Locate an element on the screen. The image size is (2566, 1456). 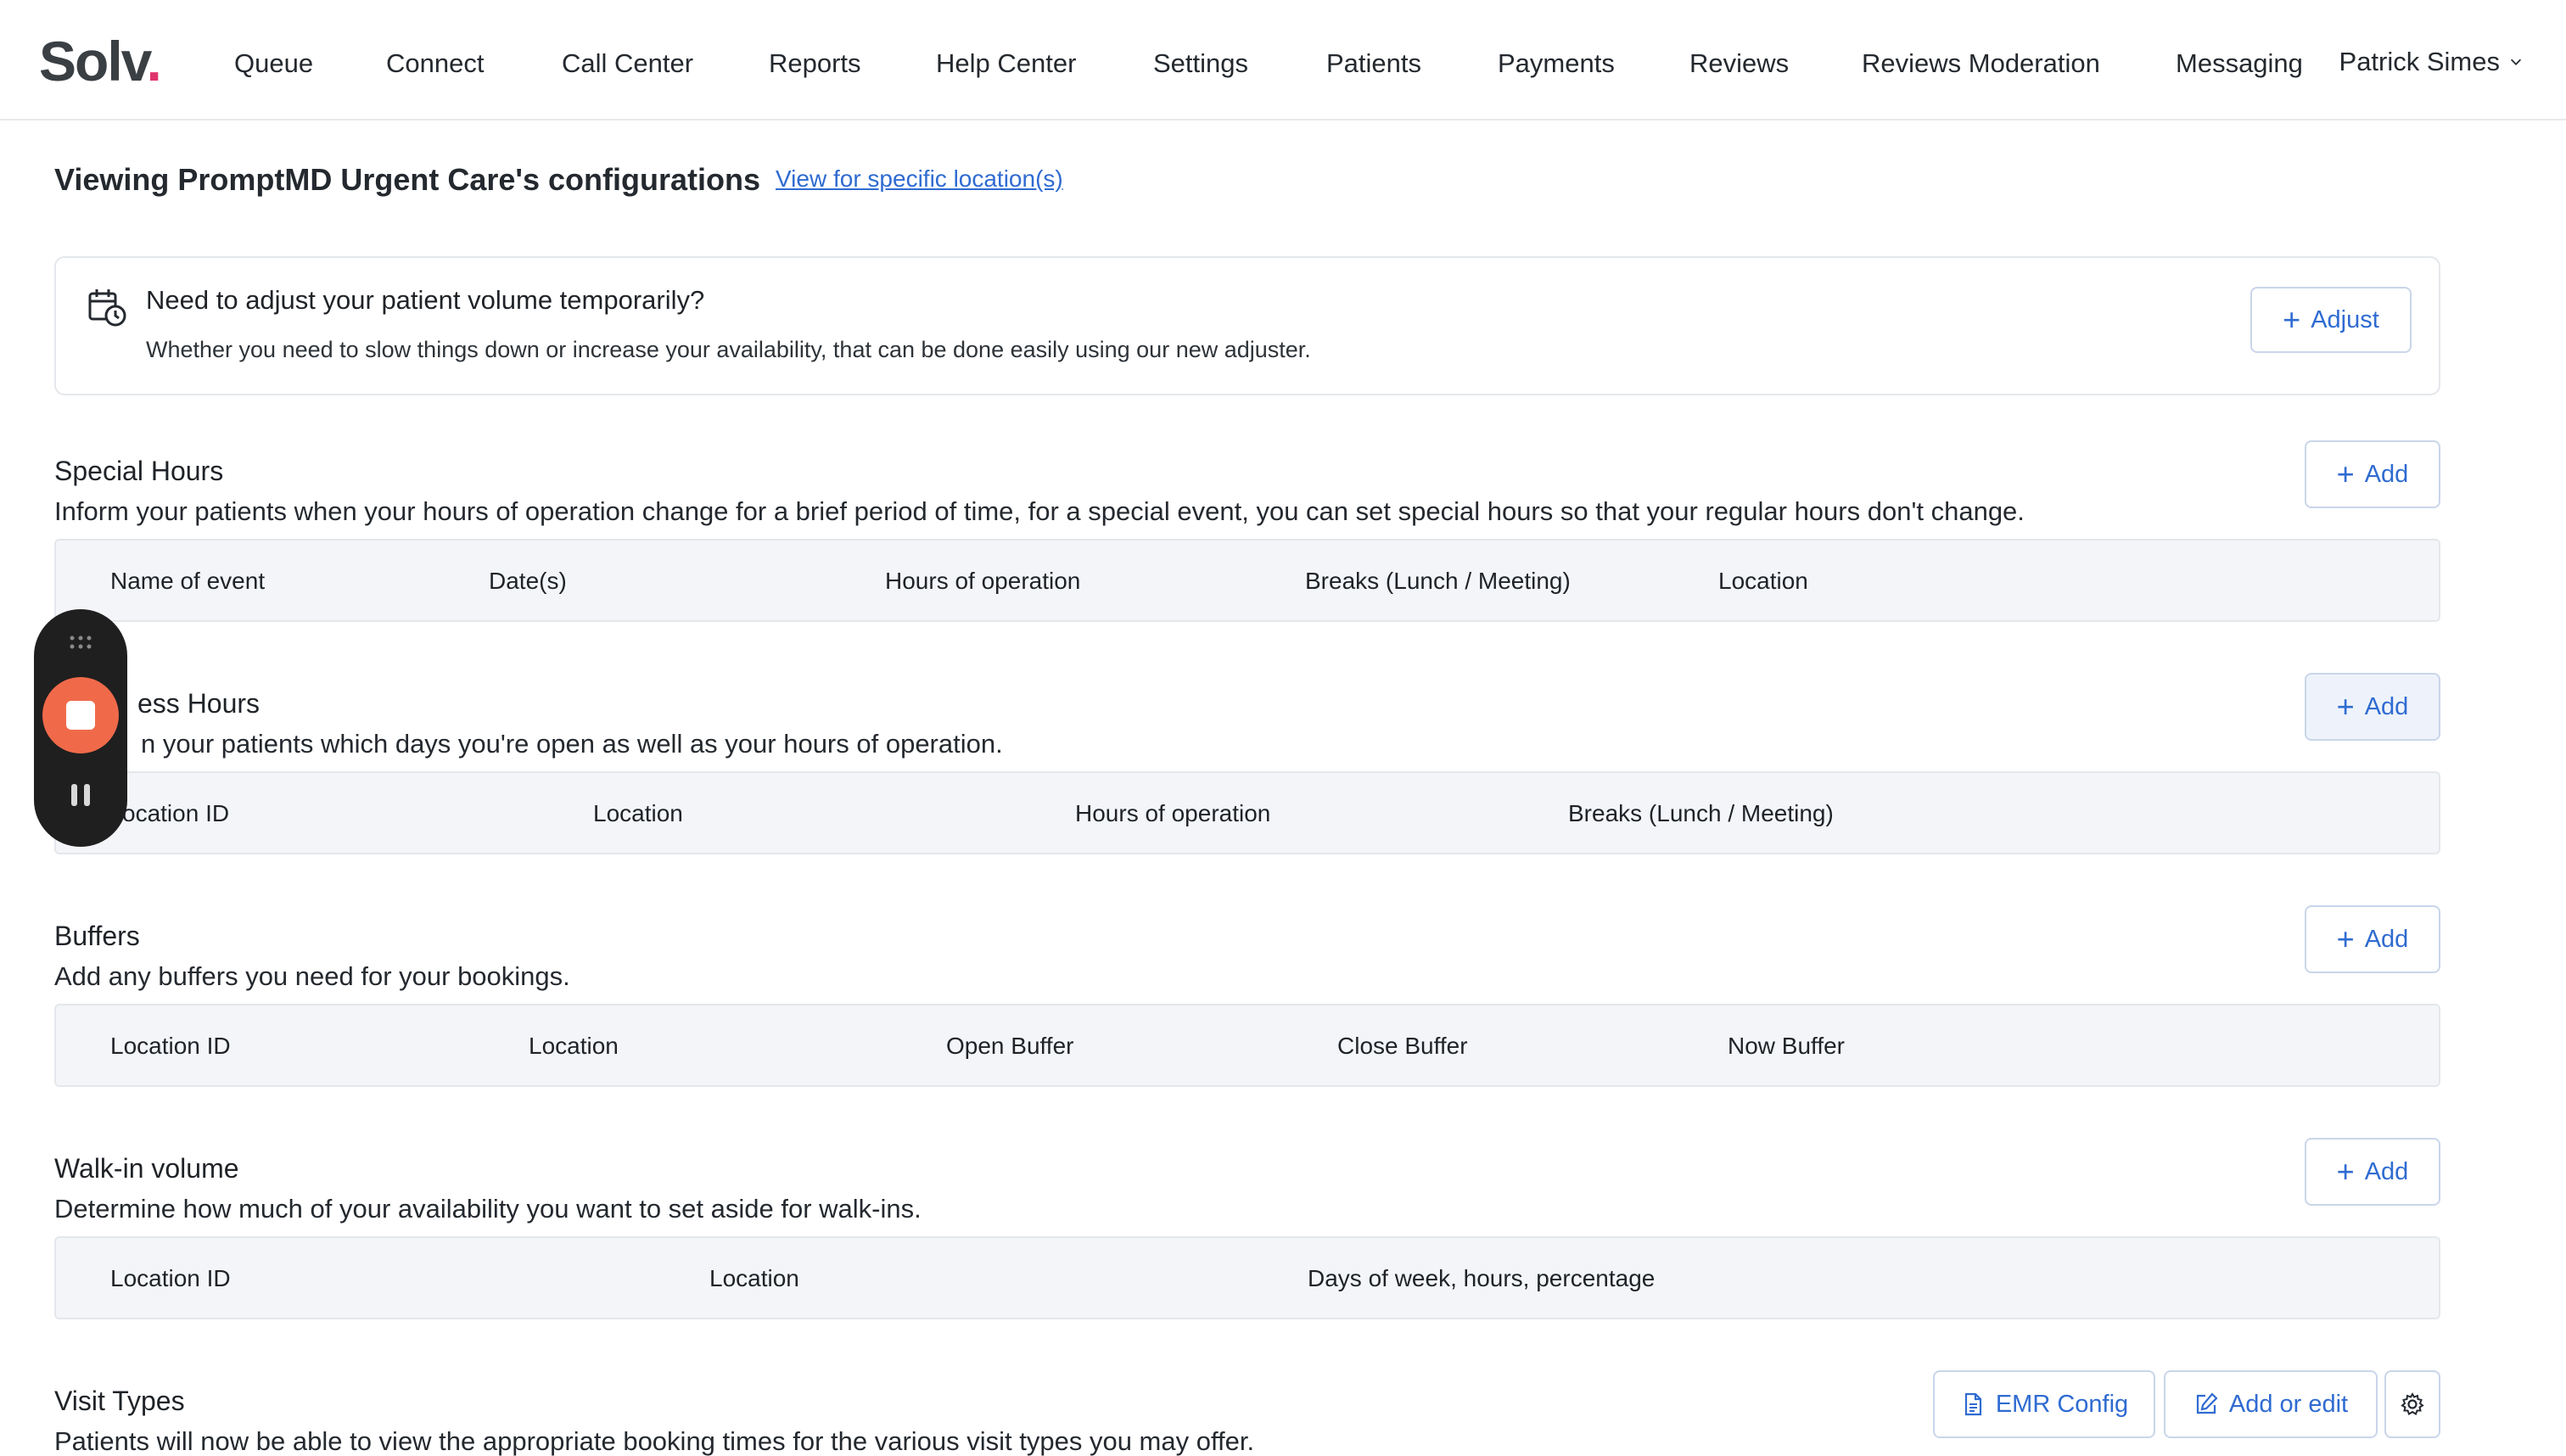
document-icon is located at coordinates (1972, 1404).